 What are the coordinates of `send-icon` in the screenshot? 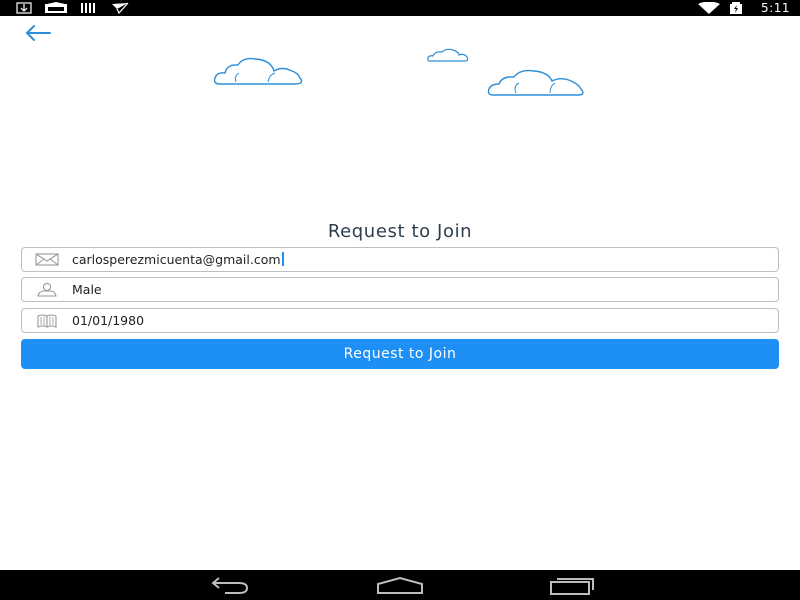 It's located at (120, 8).